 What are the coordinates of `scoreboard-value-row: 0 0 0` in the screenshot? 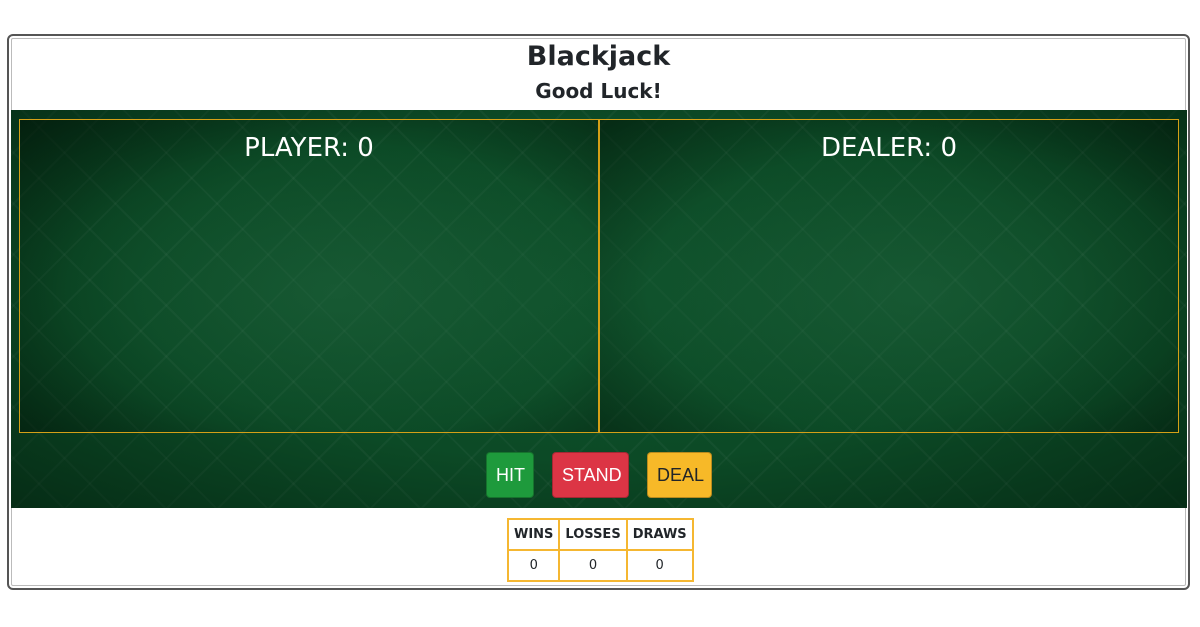 It's located at (600, 565).